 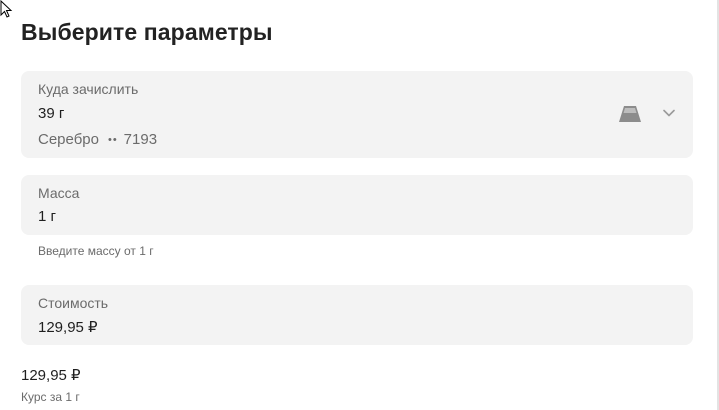 I want to click on cost-input-value: 129,95 ₽, so click(x=68, y=327).